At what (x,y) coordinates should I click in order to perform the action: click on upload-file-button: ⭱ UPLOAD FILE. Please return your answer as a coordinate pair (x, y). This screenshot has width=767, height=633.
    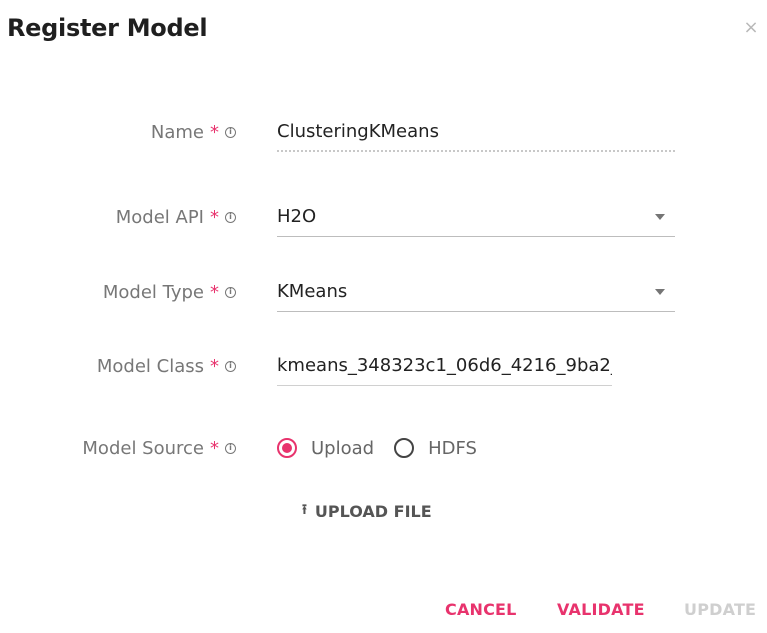
    Looking at the image, I should click on (367, 511).